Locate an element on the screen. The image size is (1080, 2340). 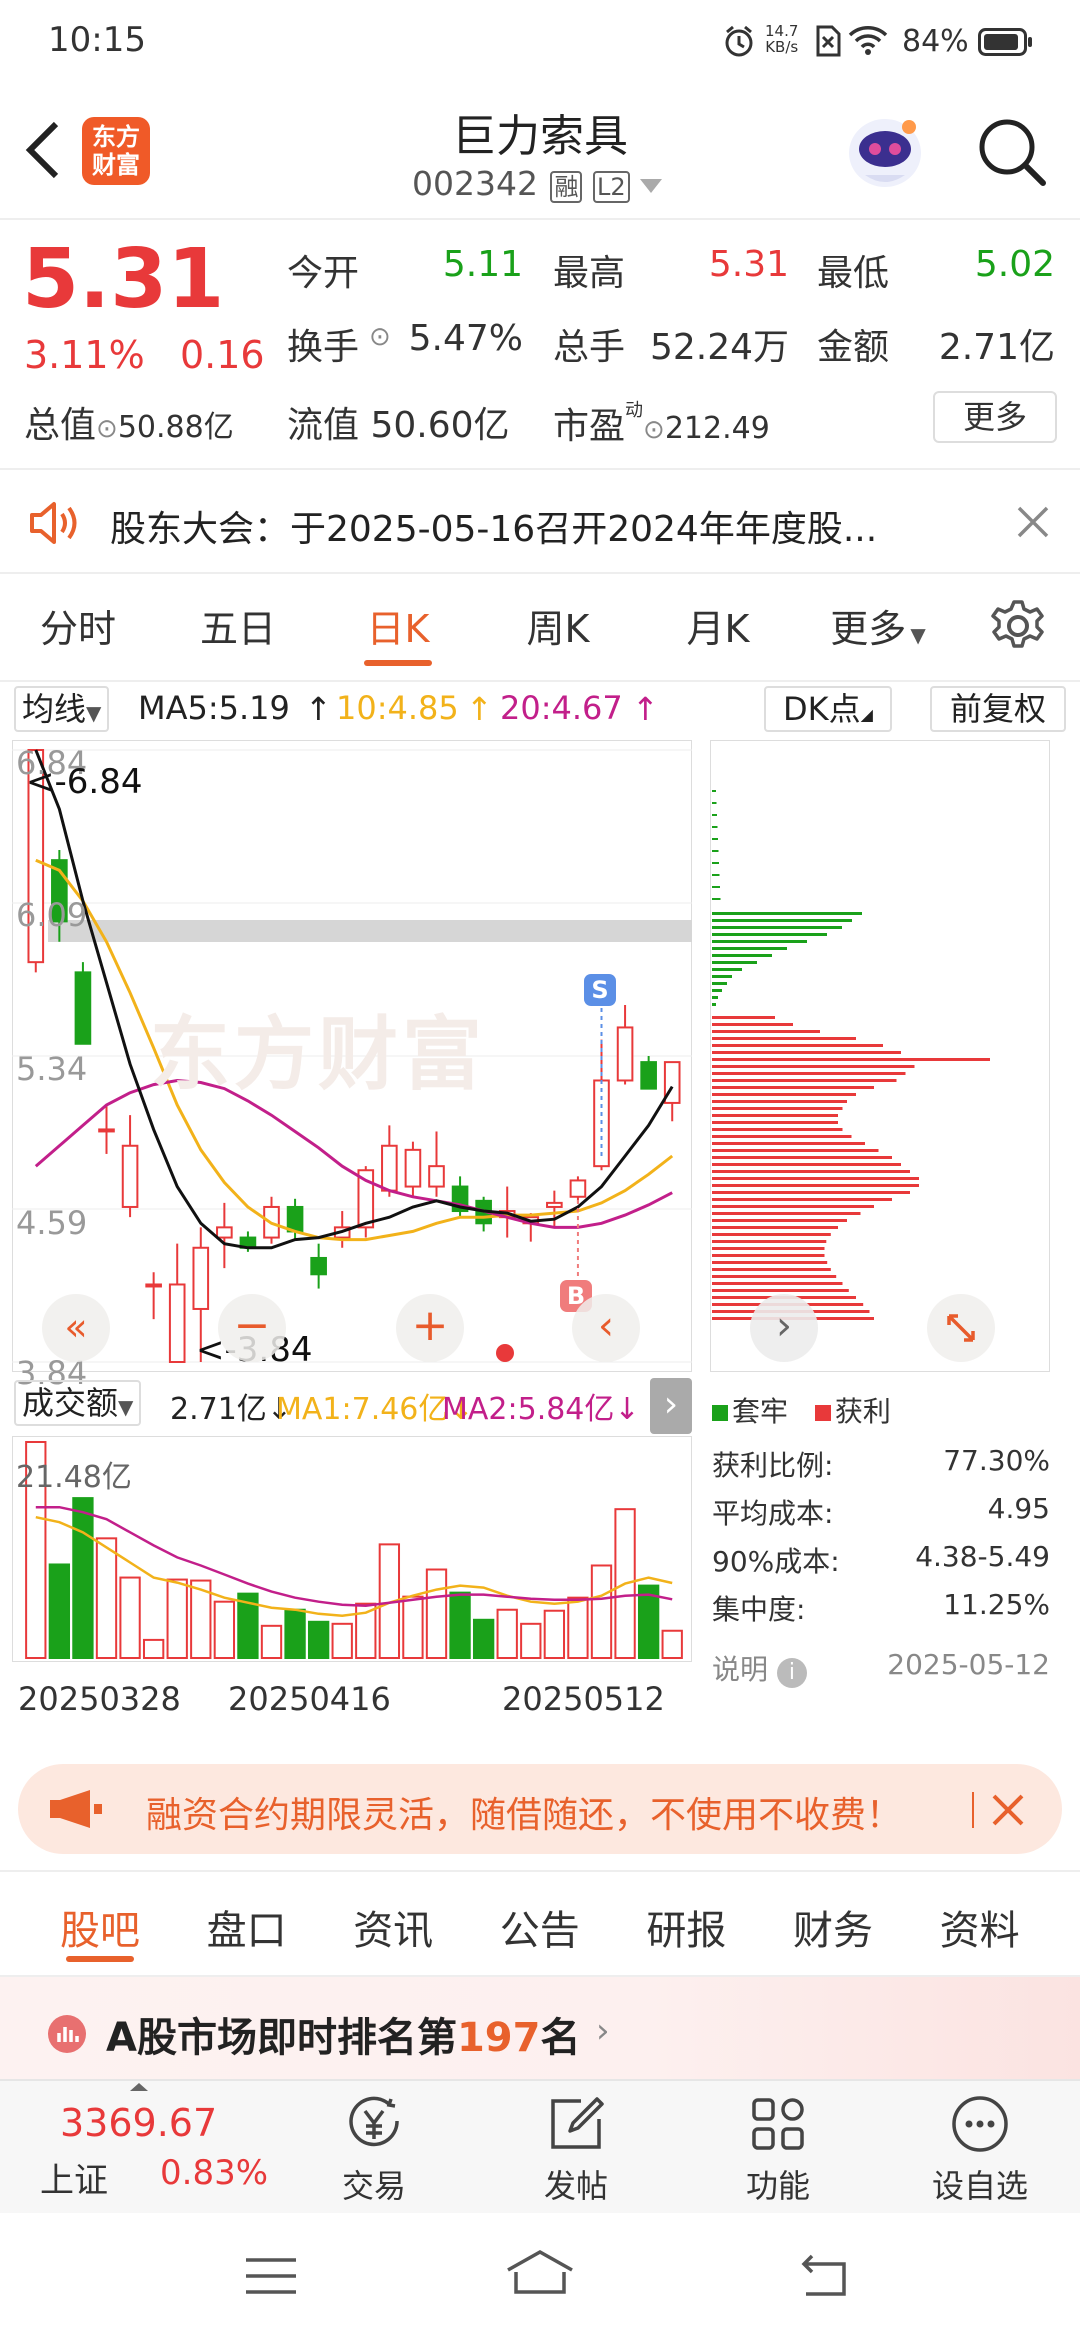
total-value: 总值⊙50.88亿 is located at coordinates (129, 425).